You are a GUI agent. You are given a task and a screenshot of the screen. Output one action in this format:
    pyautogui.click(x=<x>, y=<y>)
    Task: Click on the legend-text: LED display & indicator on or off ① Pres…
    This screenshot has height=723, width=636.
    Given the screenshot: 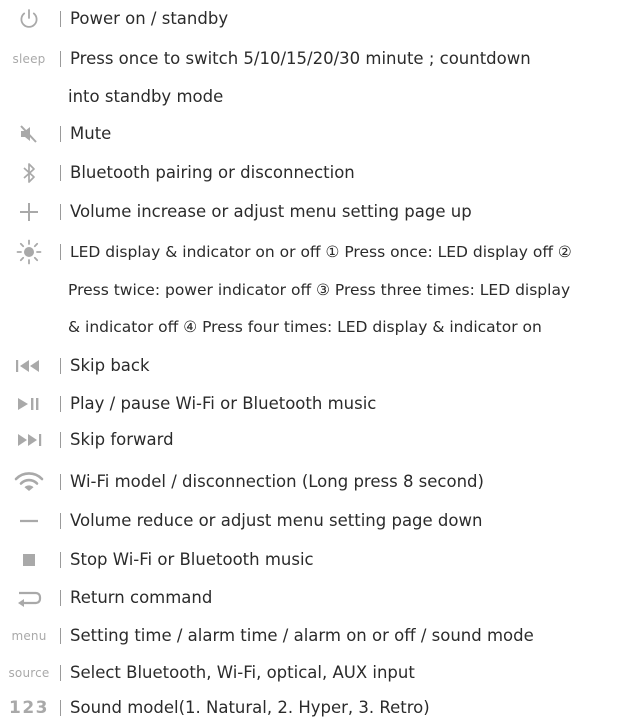 What is the action you would take?
    pyautogui.click(x=321, y=252)
    